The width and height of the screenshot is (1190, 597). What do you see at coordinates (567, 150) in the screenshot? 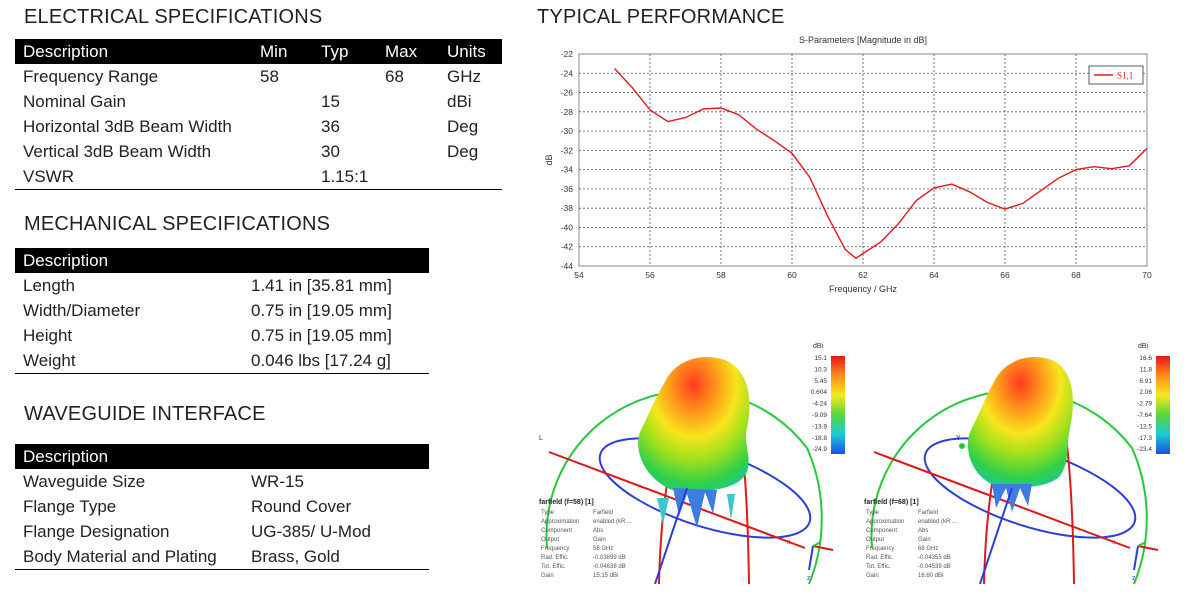
I see `y-tick-label: -32` at bounding box center [567, 150].